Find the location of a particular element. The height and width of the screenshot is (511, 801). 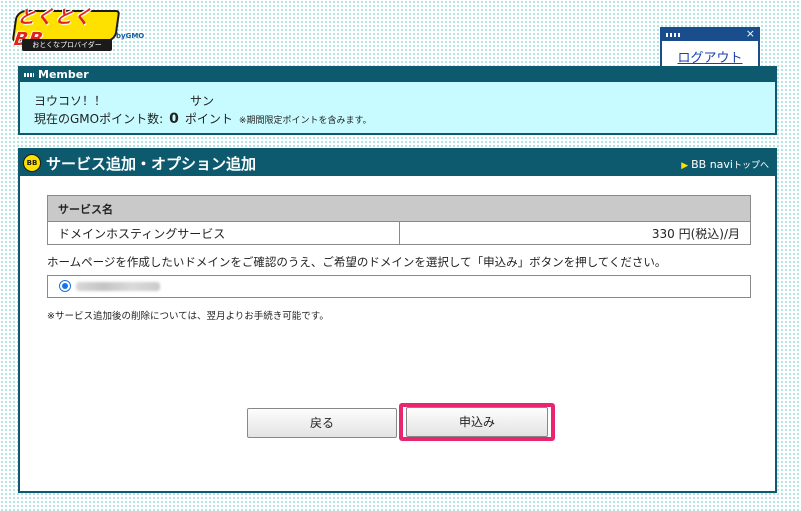

logo-company: byGMO is located at coordinates (130, 36).